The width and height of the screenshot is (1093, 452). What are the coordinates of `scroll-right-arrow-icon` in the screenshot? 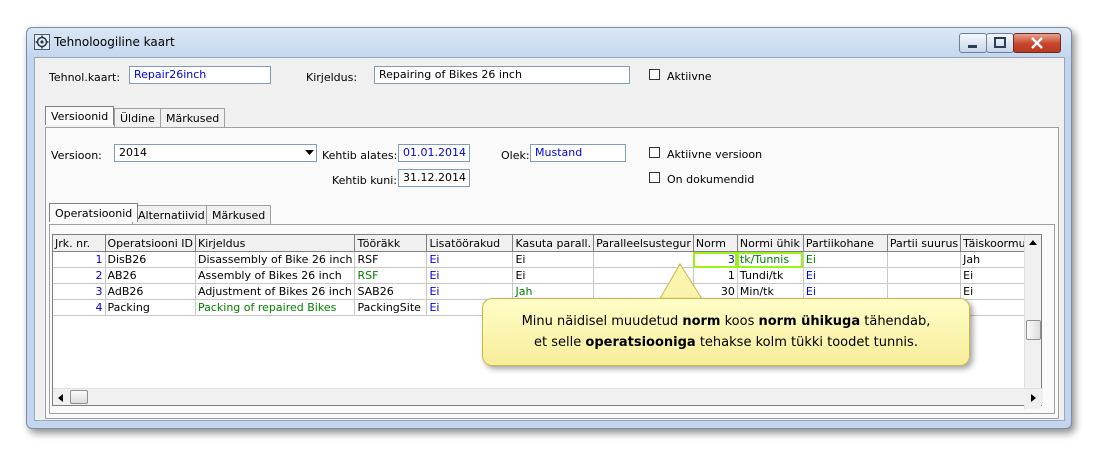 It's located at (1033, 398).